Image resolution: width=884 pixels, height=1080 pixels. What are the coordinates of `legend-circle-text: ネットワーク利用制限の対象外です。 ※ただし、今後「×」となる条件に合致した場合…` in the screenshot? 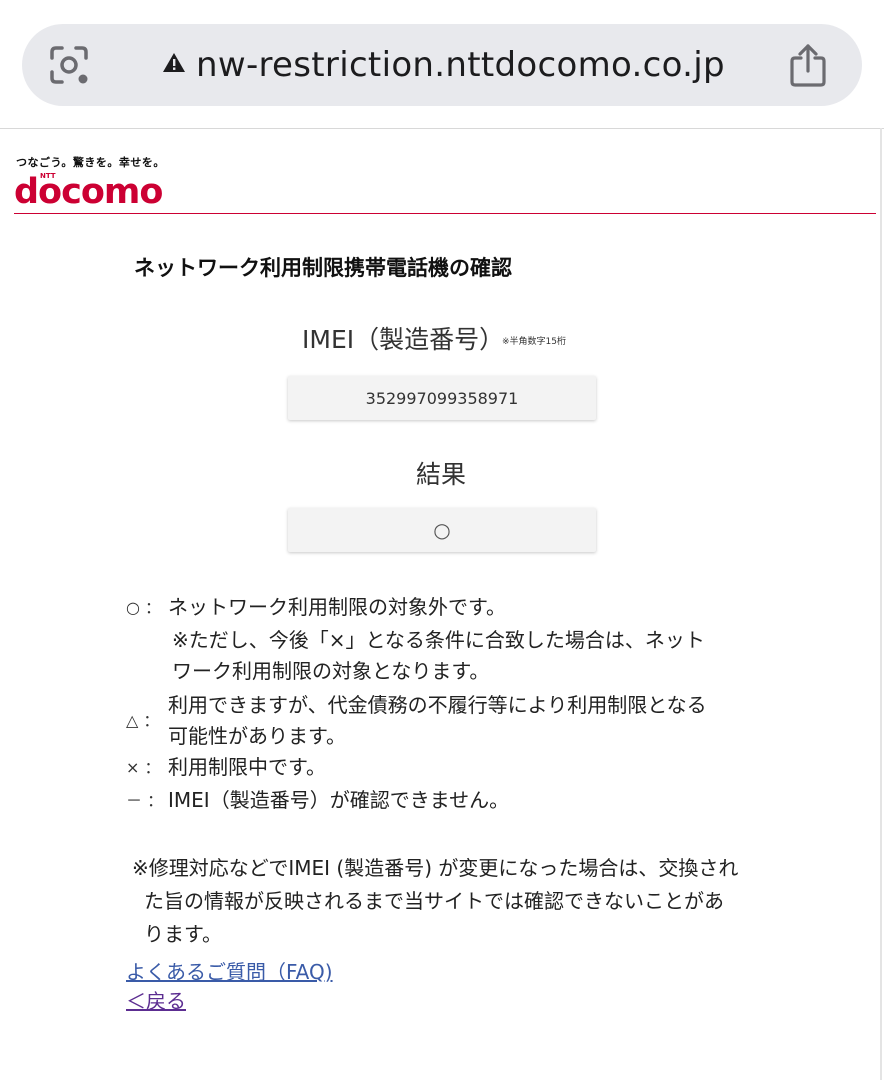 It's located at (436, 639).